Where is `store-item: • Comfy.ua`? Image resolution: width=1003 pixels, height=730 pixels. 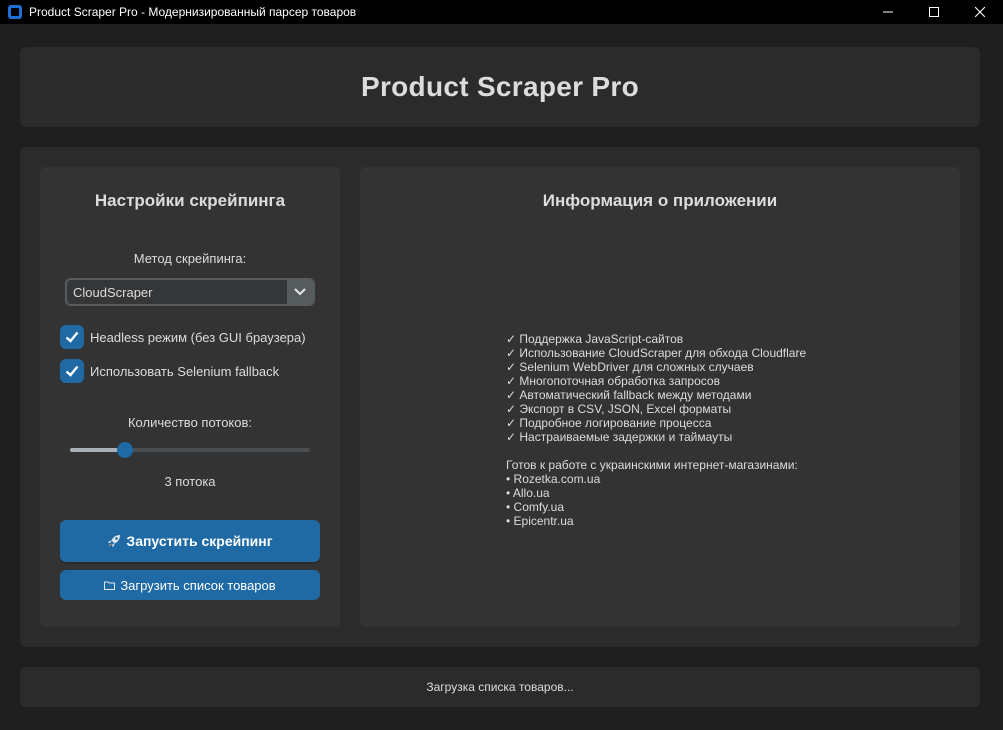
store-item: • Comfy.ua is located at coordinates (535, 507).